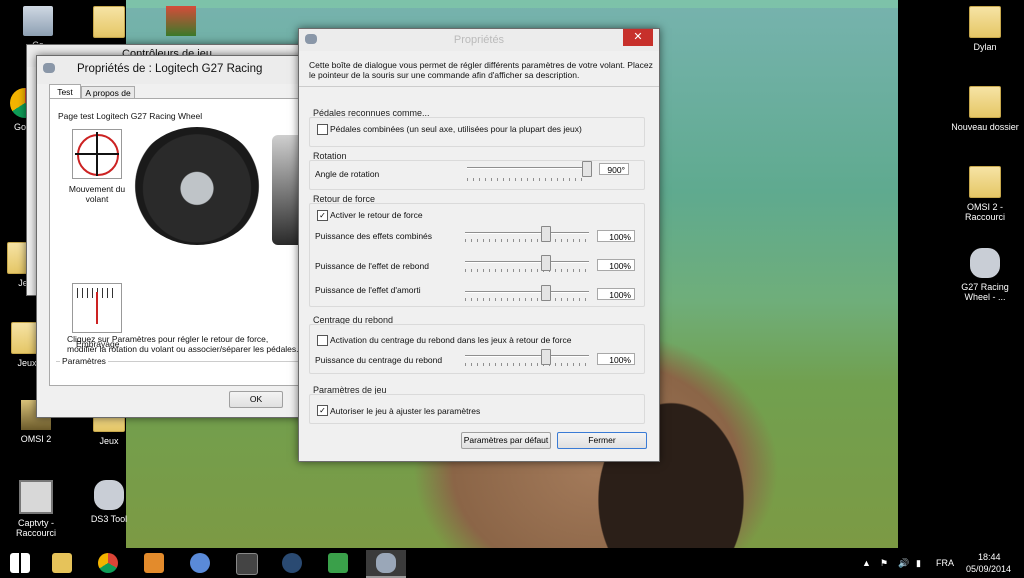  I want to click on centering-group, so click(477, 349).